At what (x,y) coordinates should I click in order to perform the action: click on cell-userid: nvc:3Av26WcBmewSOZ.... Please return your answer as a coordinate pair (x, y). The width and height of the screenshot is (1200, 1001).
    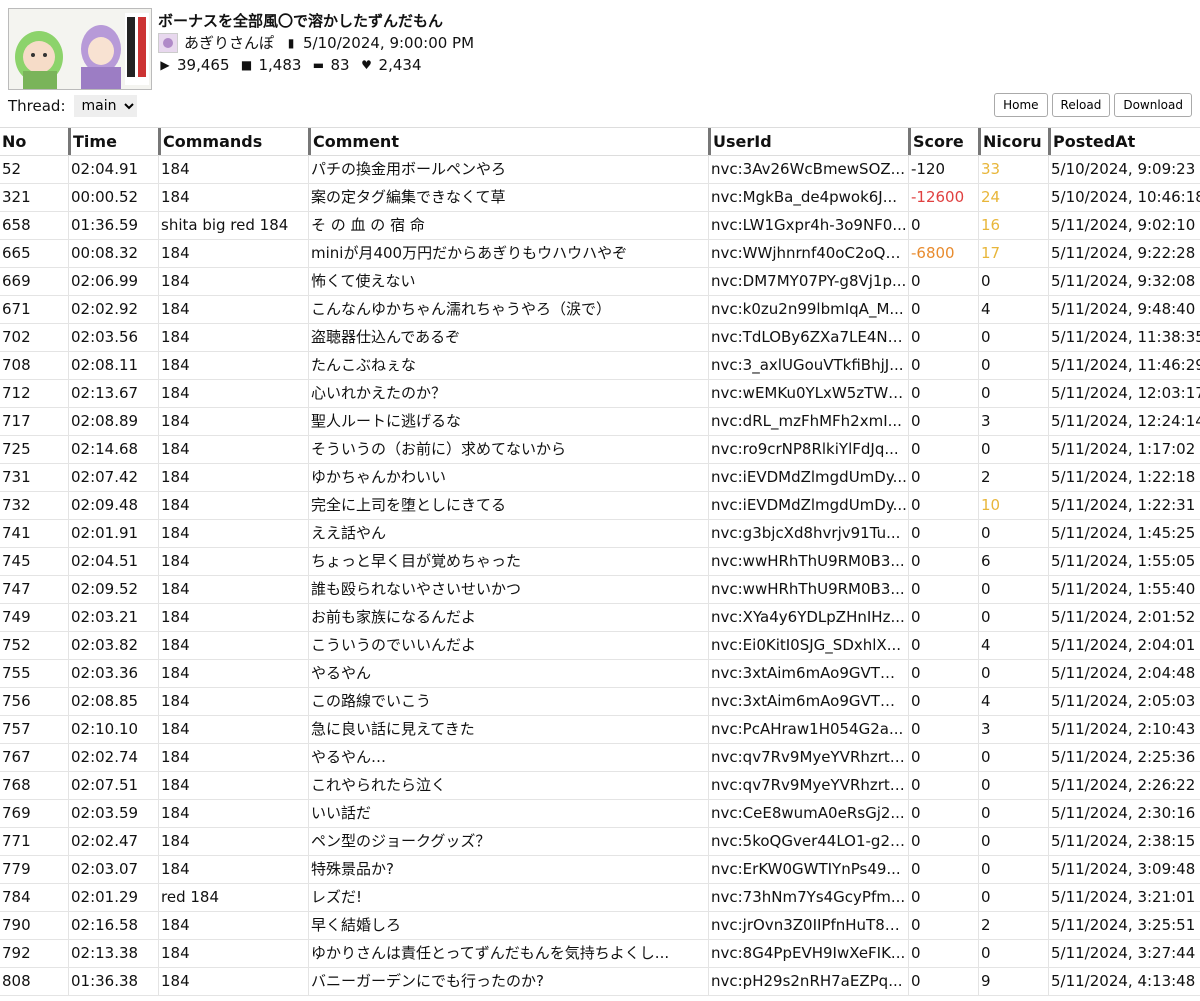
    Looking at the image, I should click on (808, 169).